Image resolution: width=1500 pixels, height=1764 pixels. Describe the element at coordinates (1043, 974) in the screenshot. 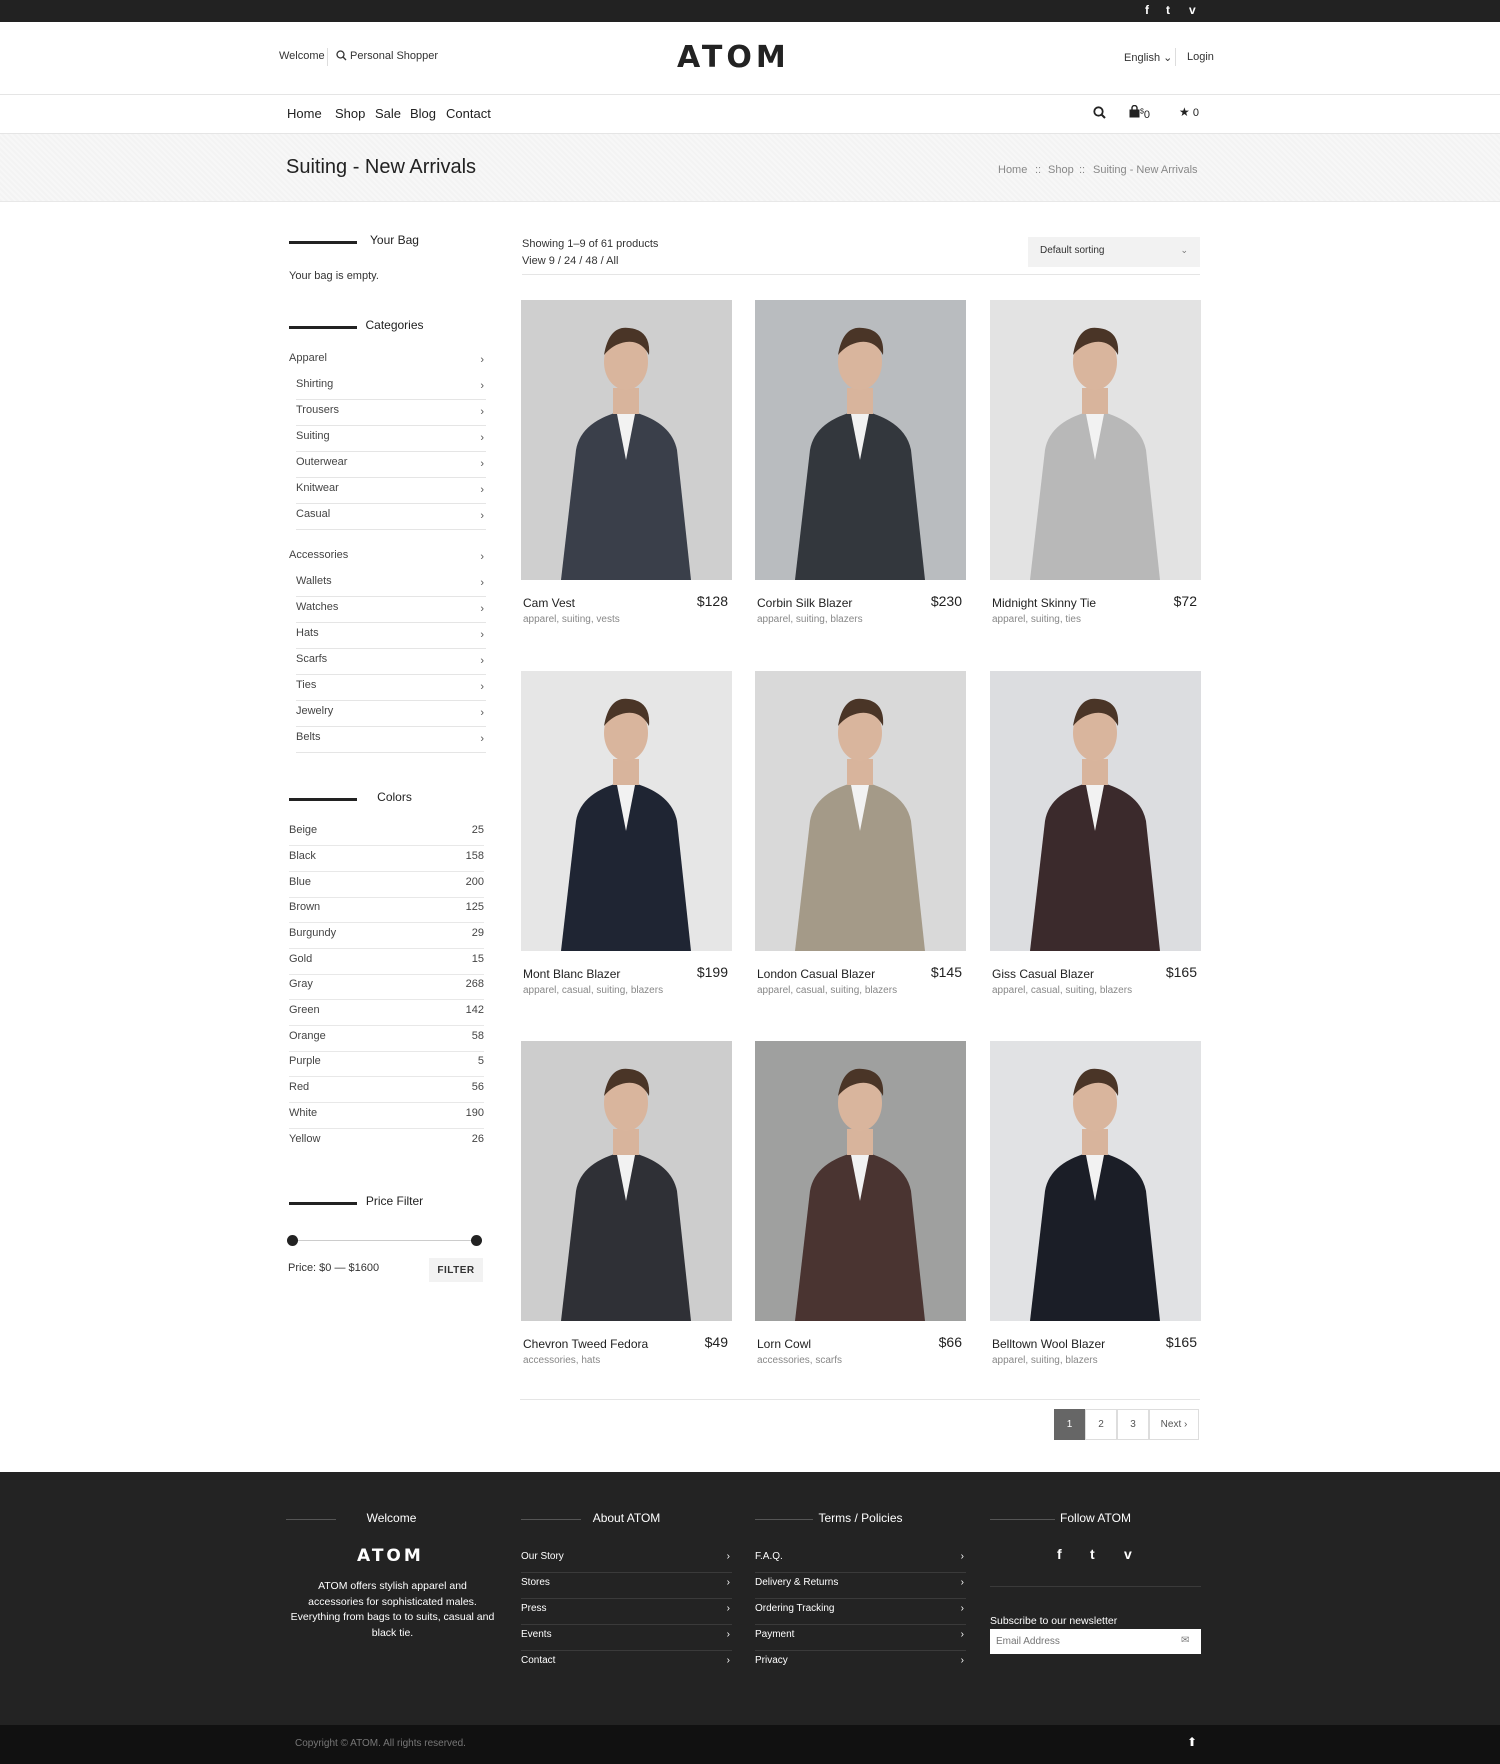

I see `product-name: Giss Casual Blazer` at that location.